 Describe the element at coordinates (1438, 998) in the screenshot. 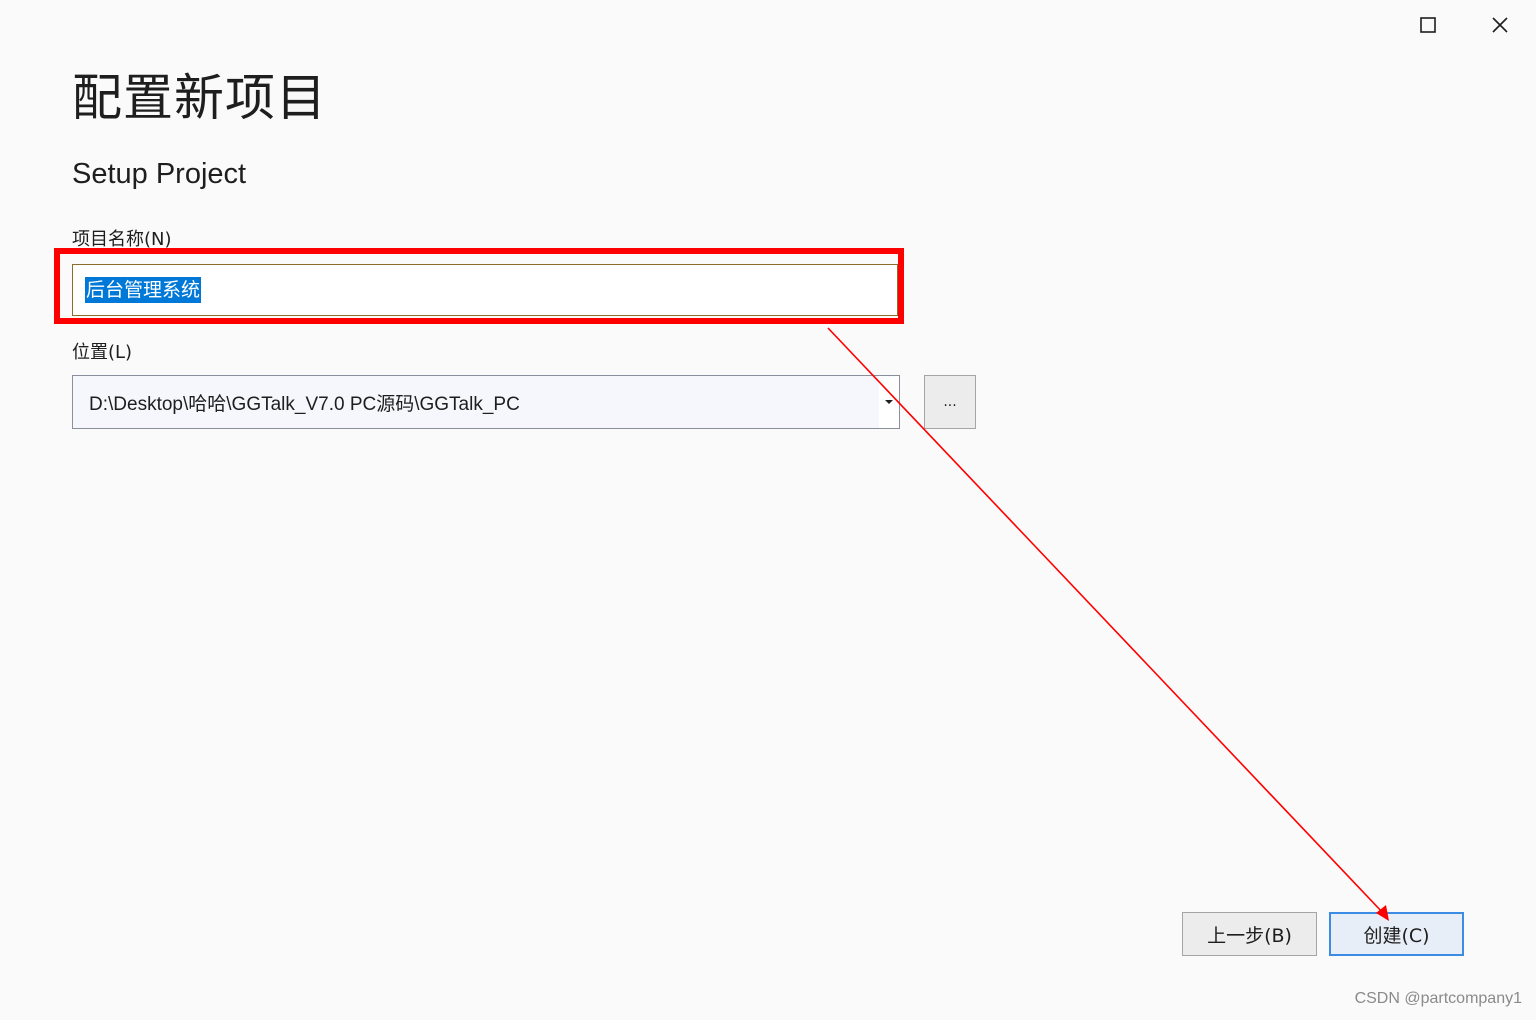

I see `watermark: CSDN @partcompany1` at that location.